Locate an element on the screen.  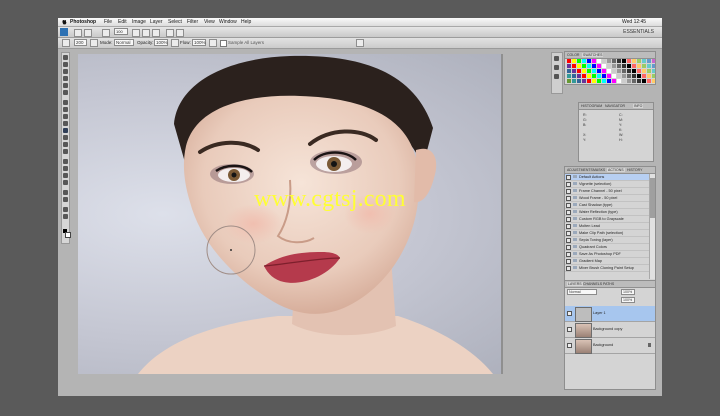
action-row: Custom RGB to Grayscale is located at coordinates (607, 219).